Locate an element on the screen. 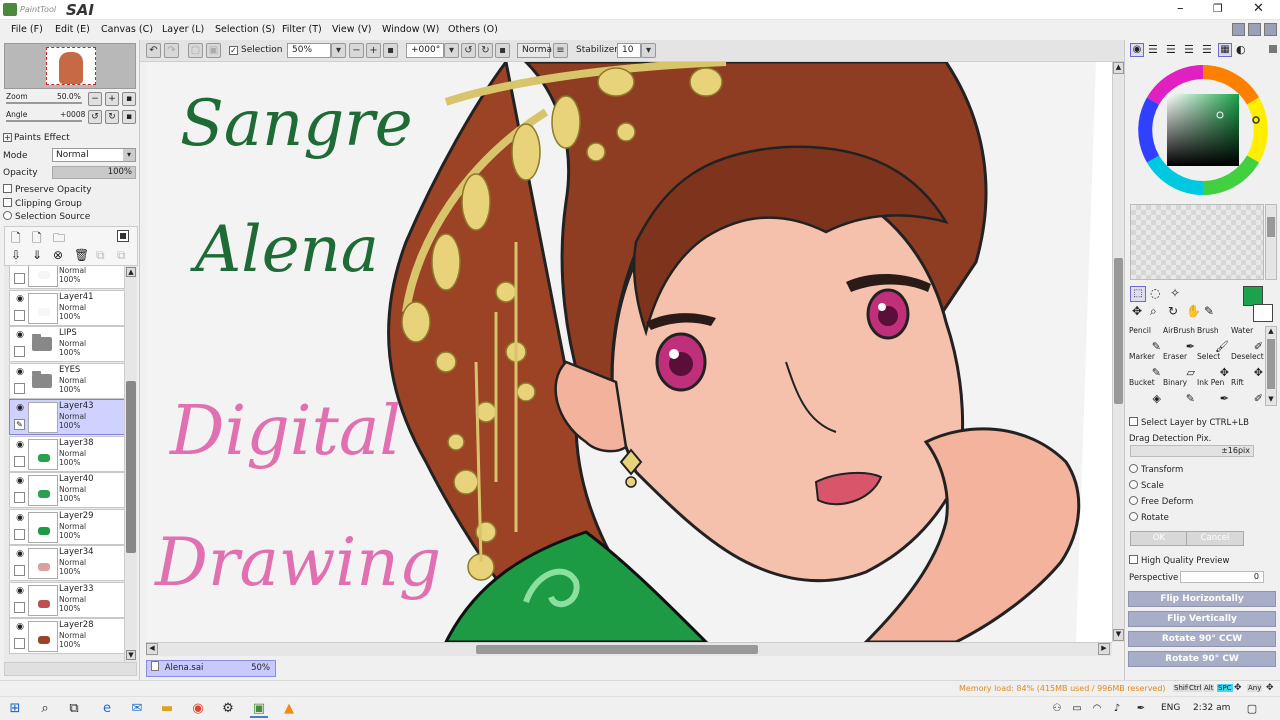 This screenshot has height=720, width=1280. zoom-slider is located at coordinates (44, 103).